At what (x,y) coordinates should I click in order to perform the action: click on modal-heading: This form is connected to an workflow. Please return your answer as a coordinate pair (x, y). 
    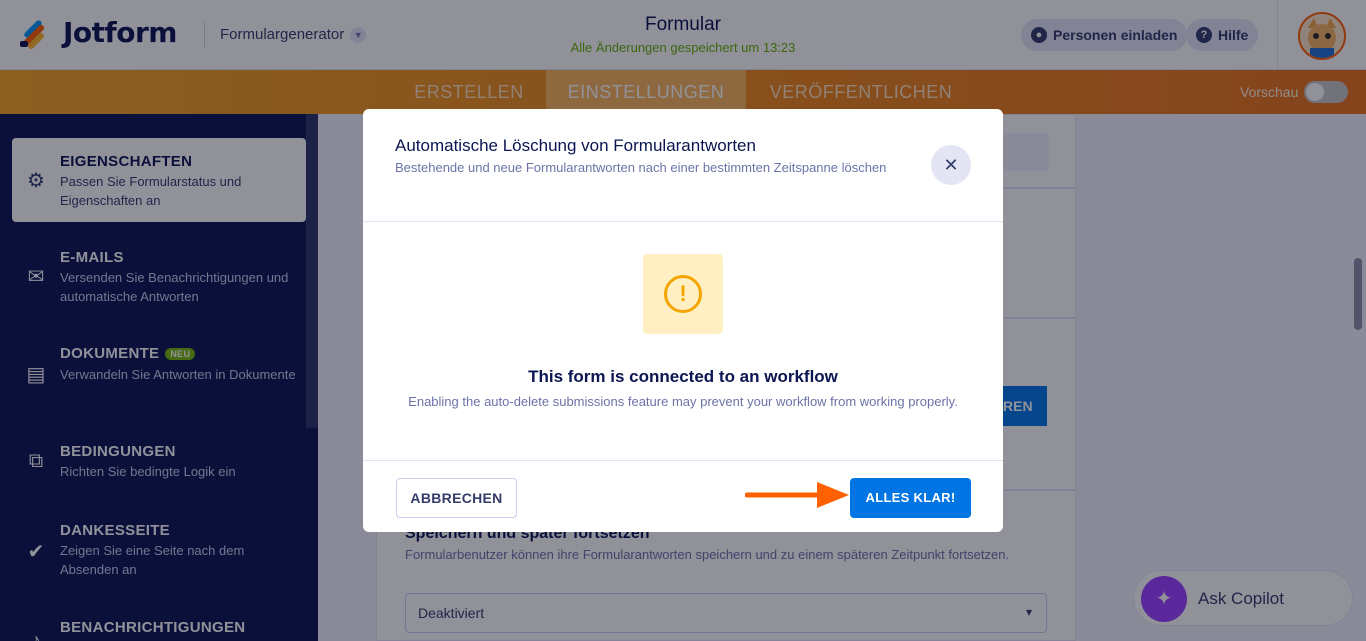
    Looking at the image, I should click on (683, 376).